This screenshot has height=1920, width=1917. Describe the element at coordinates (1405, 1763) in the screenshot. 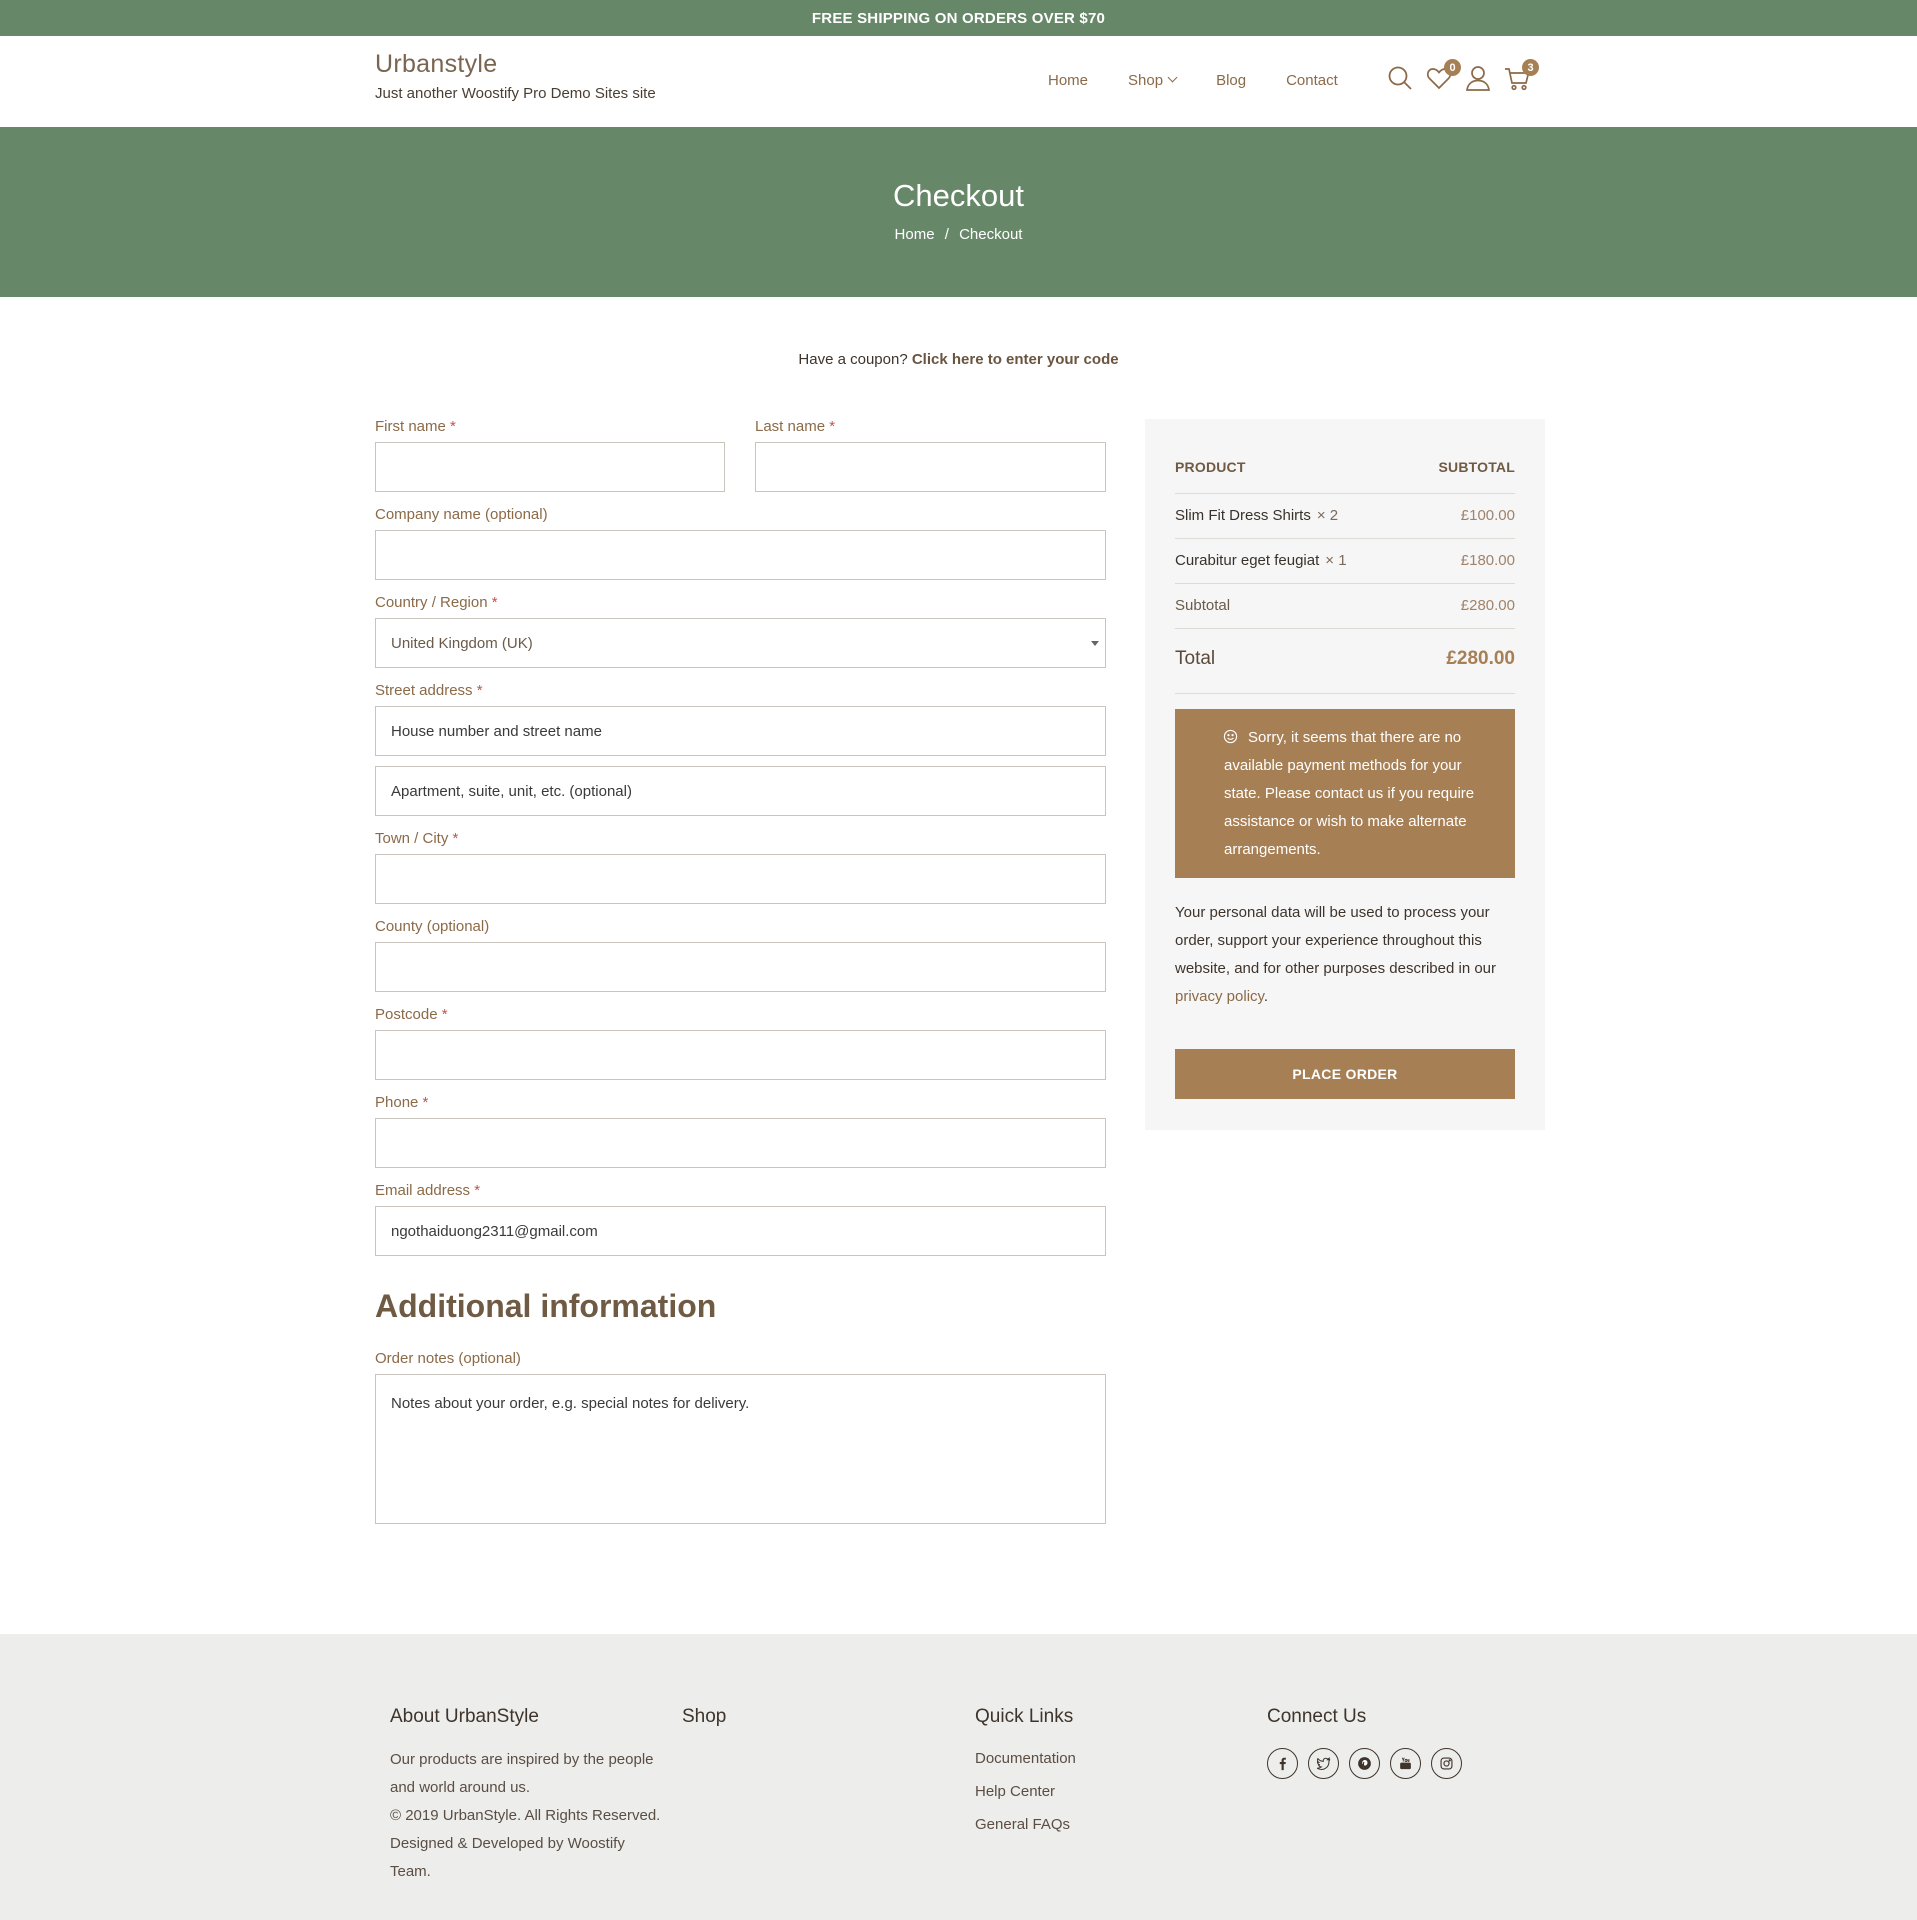

I see `youtube-icon` at that location.